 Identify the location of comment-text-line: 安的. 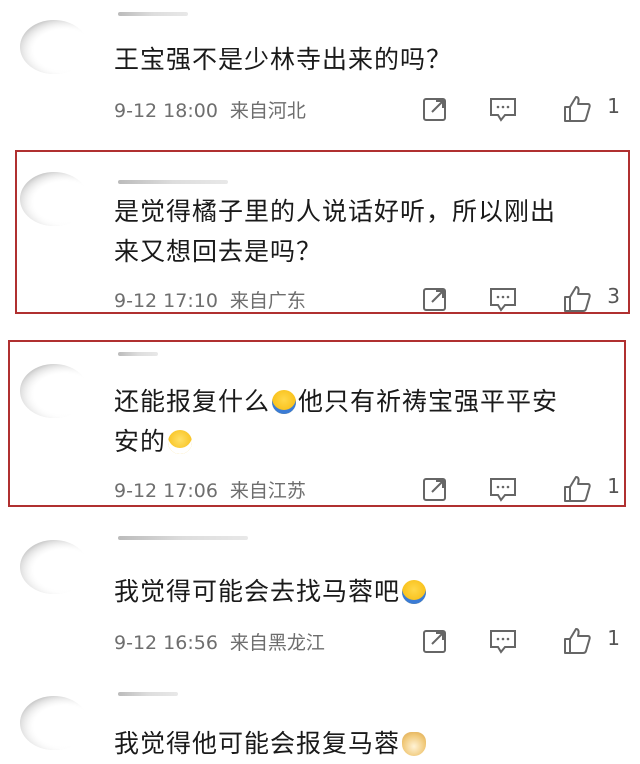
(364, 442).